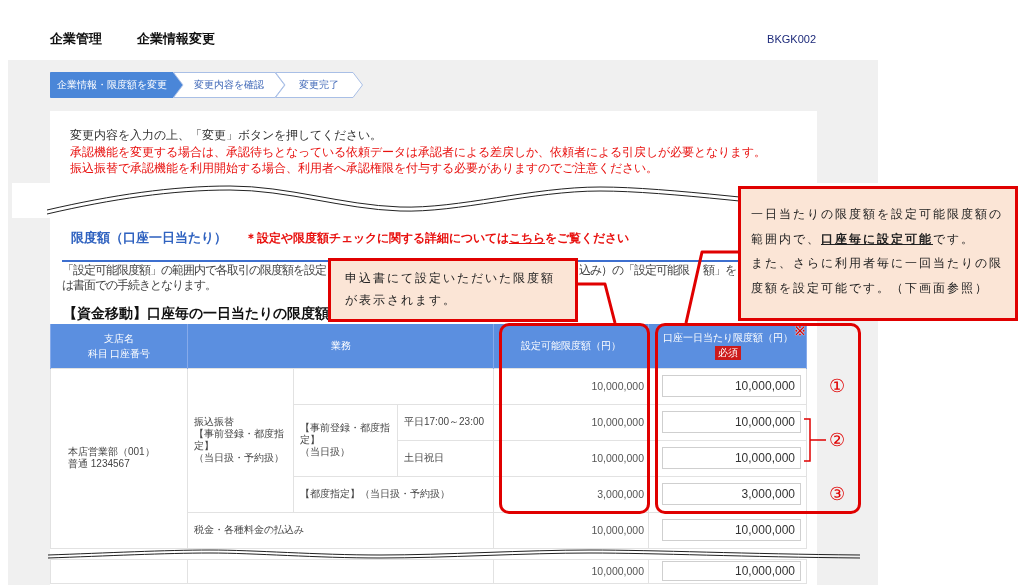 The width and height of the screenshot is (1024, 585). I want to click on section-title: 限度額（口座一日当たり）, so click(149, 238).